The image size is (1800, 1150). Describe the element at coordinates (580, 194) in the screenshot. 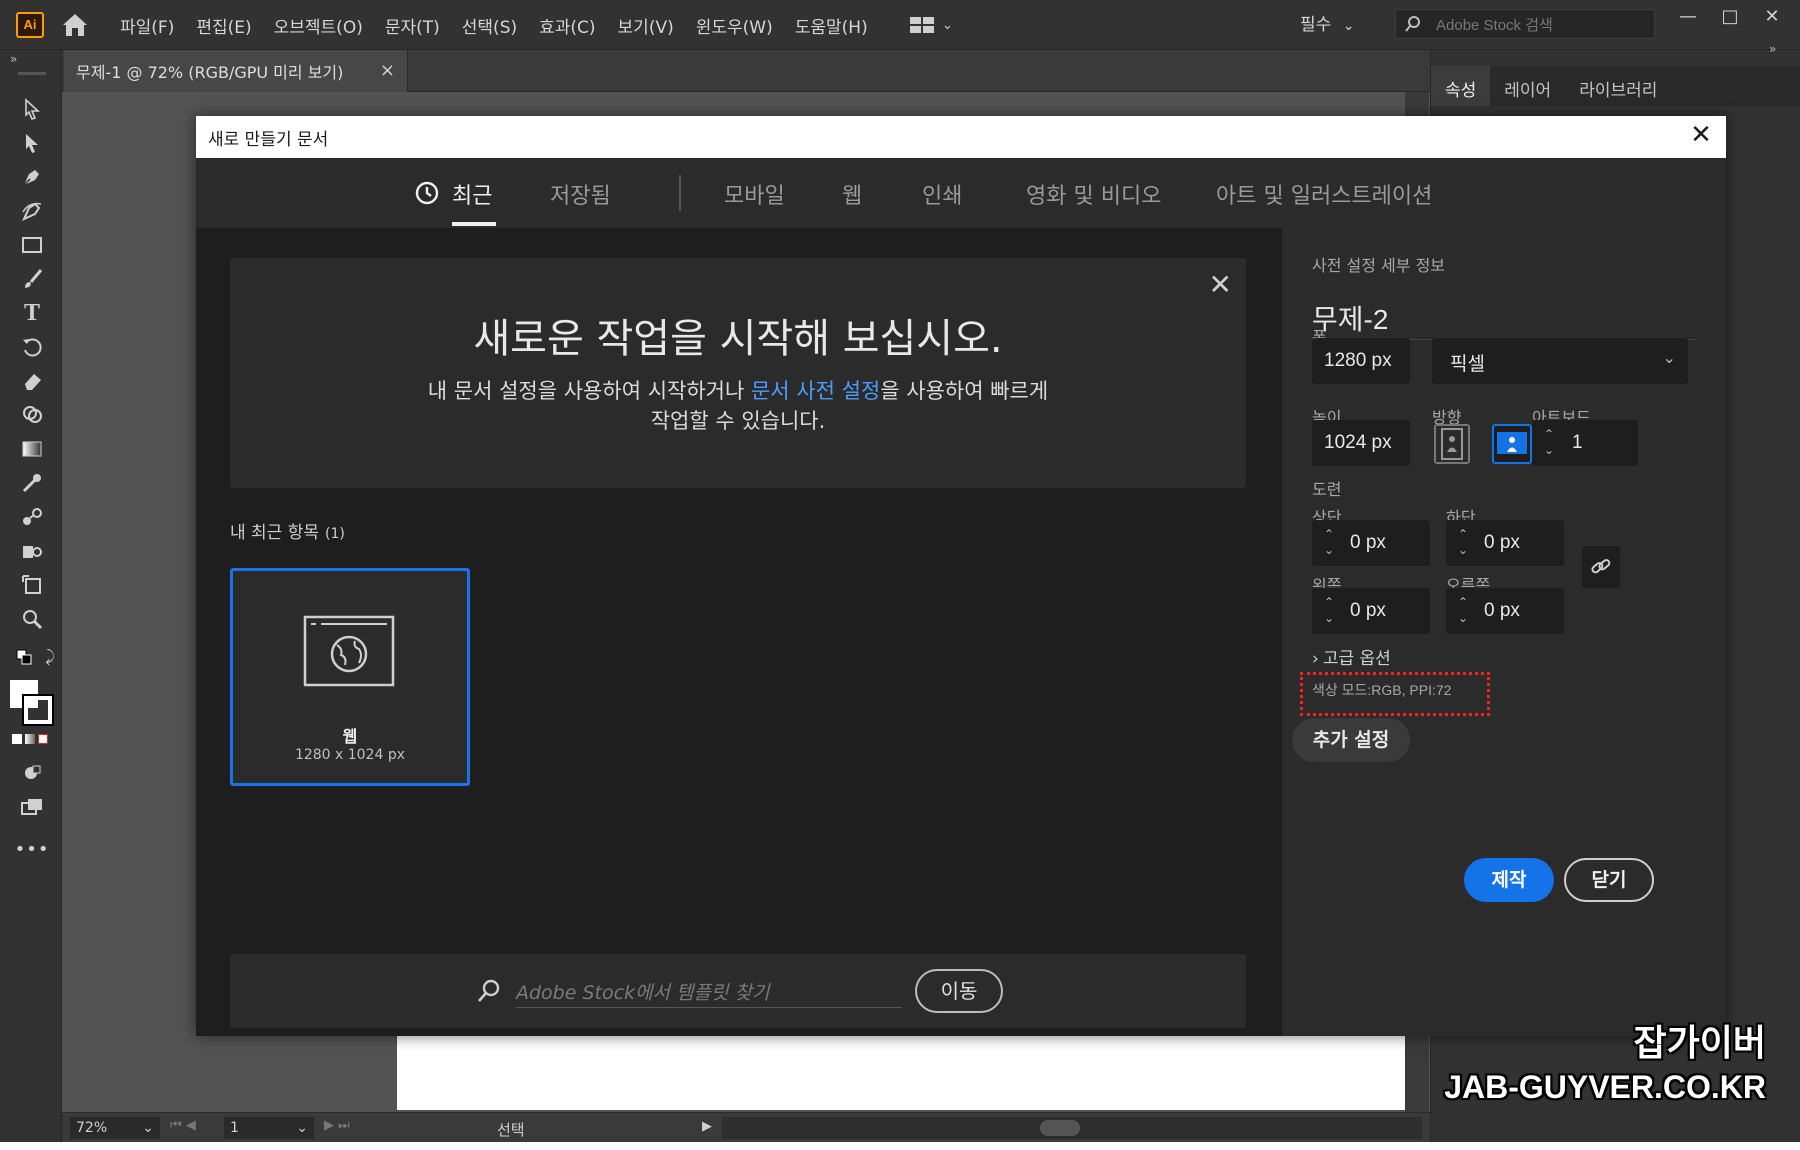

I see `tab-saved: 저장됨` at that location.